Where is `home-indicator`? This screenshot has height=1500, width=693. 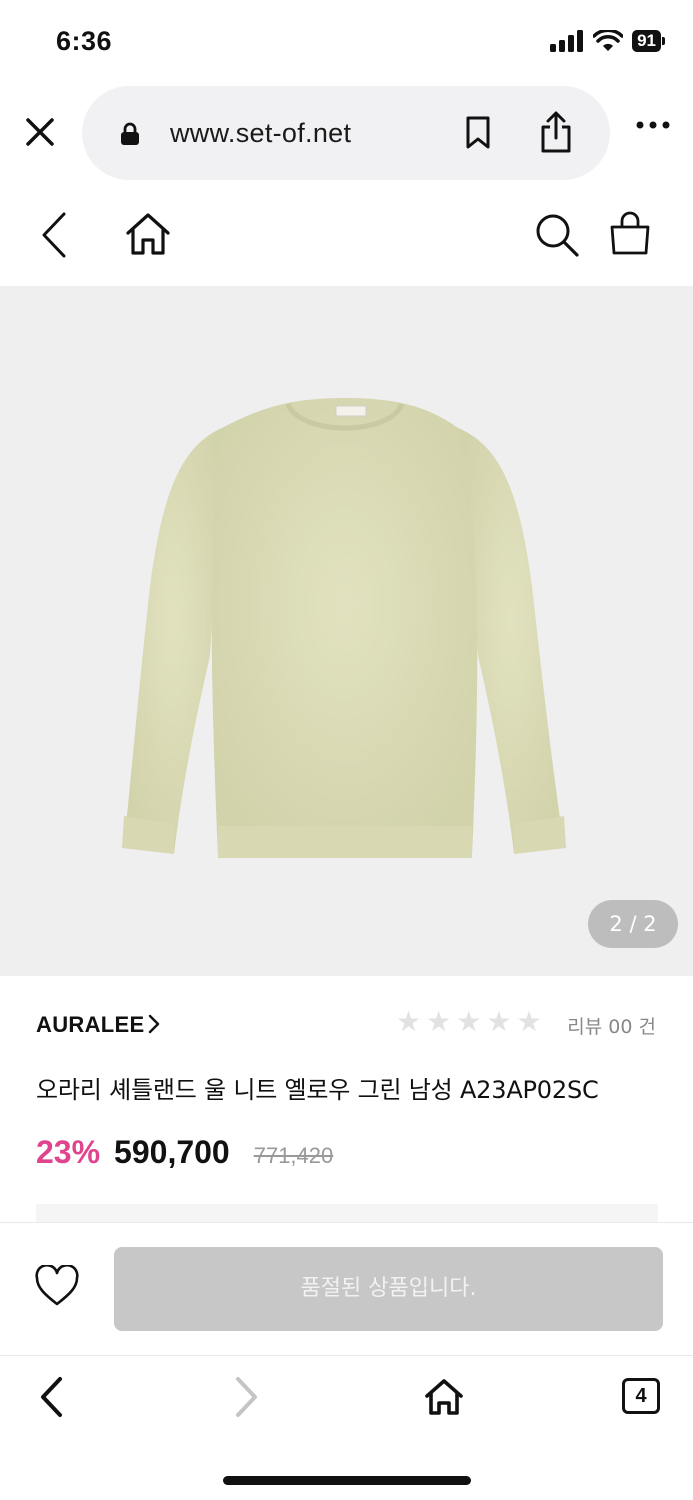 home-indicator is located at coordinates (347, 1480).